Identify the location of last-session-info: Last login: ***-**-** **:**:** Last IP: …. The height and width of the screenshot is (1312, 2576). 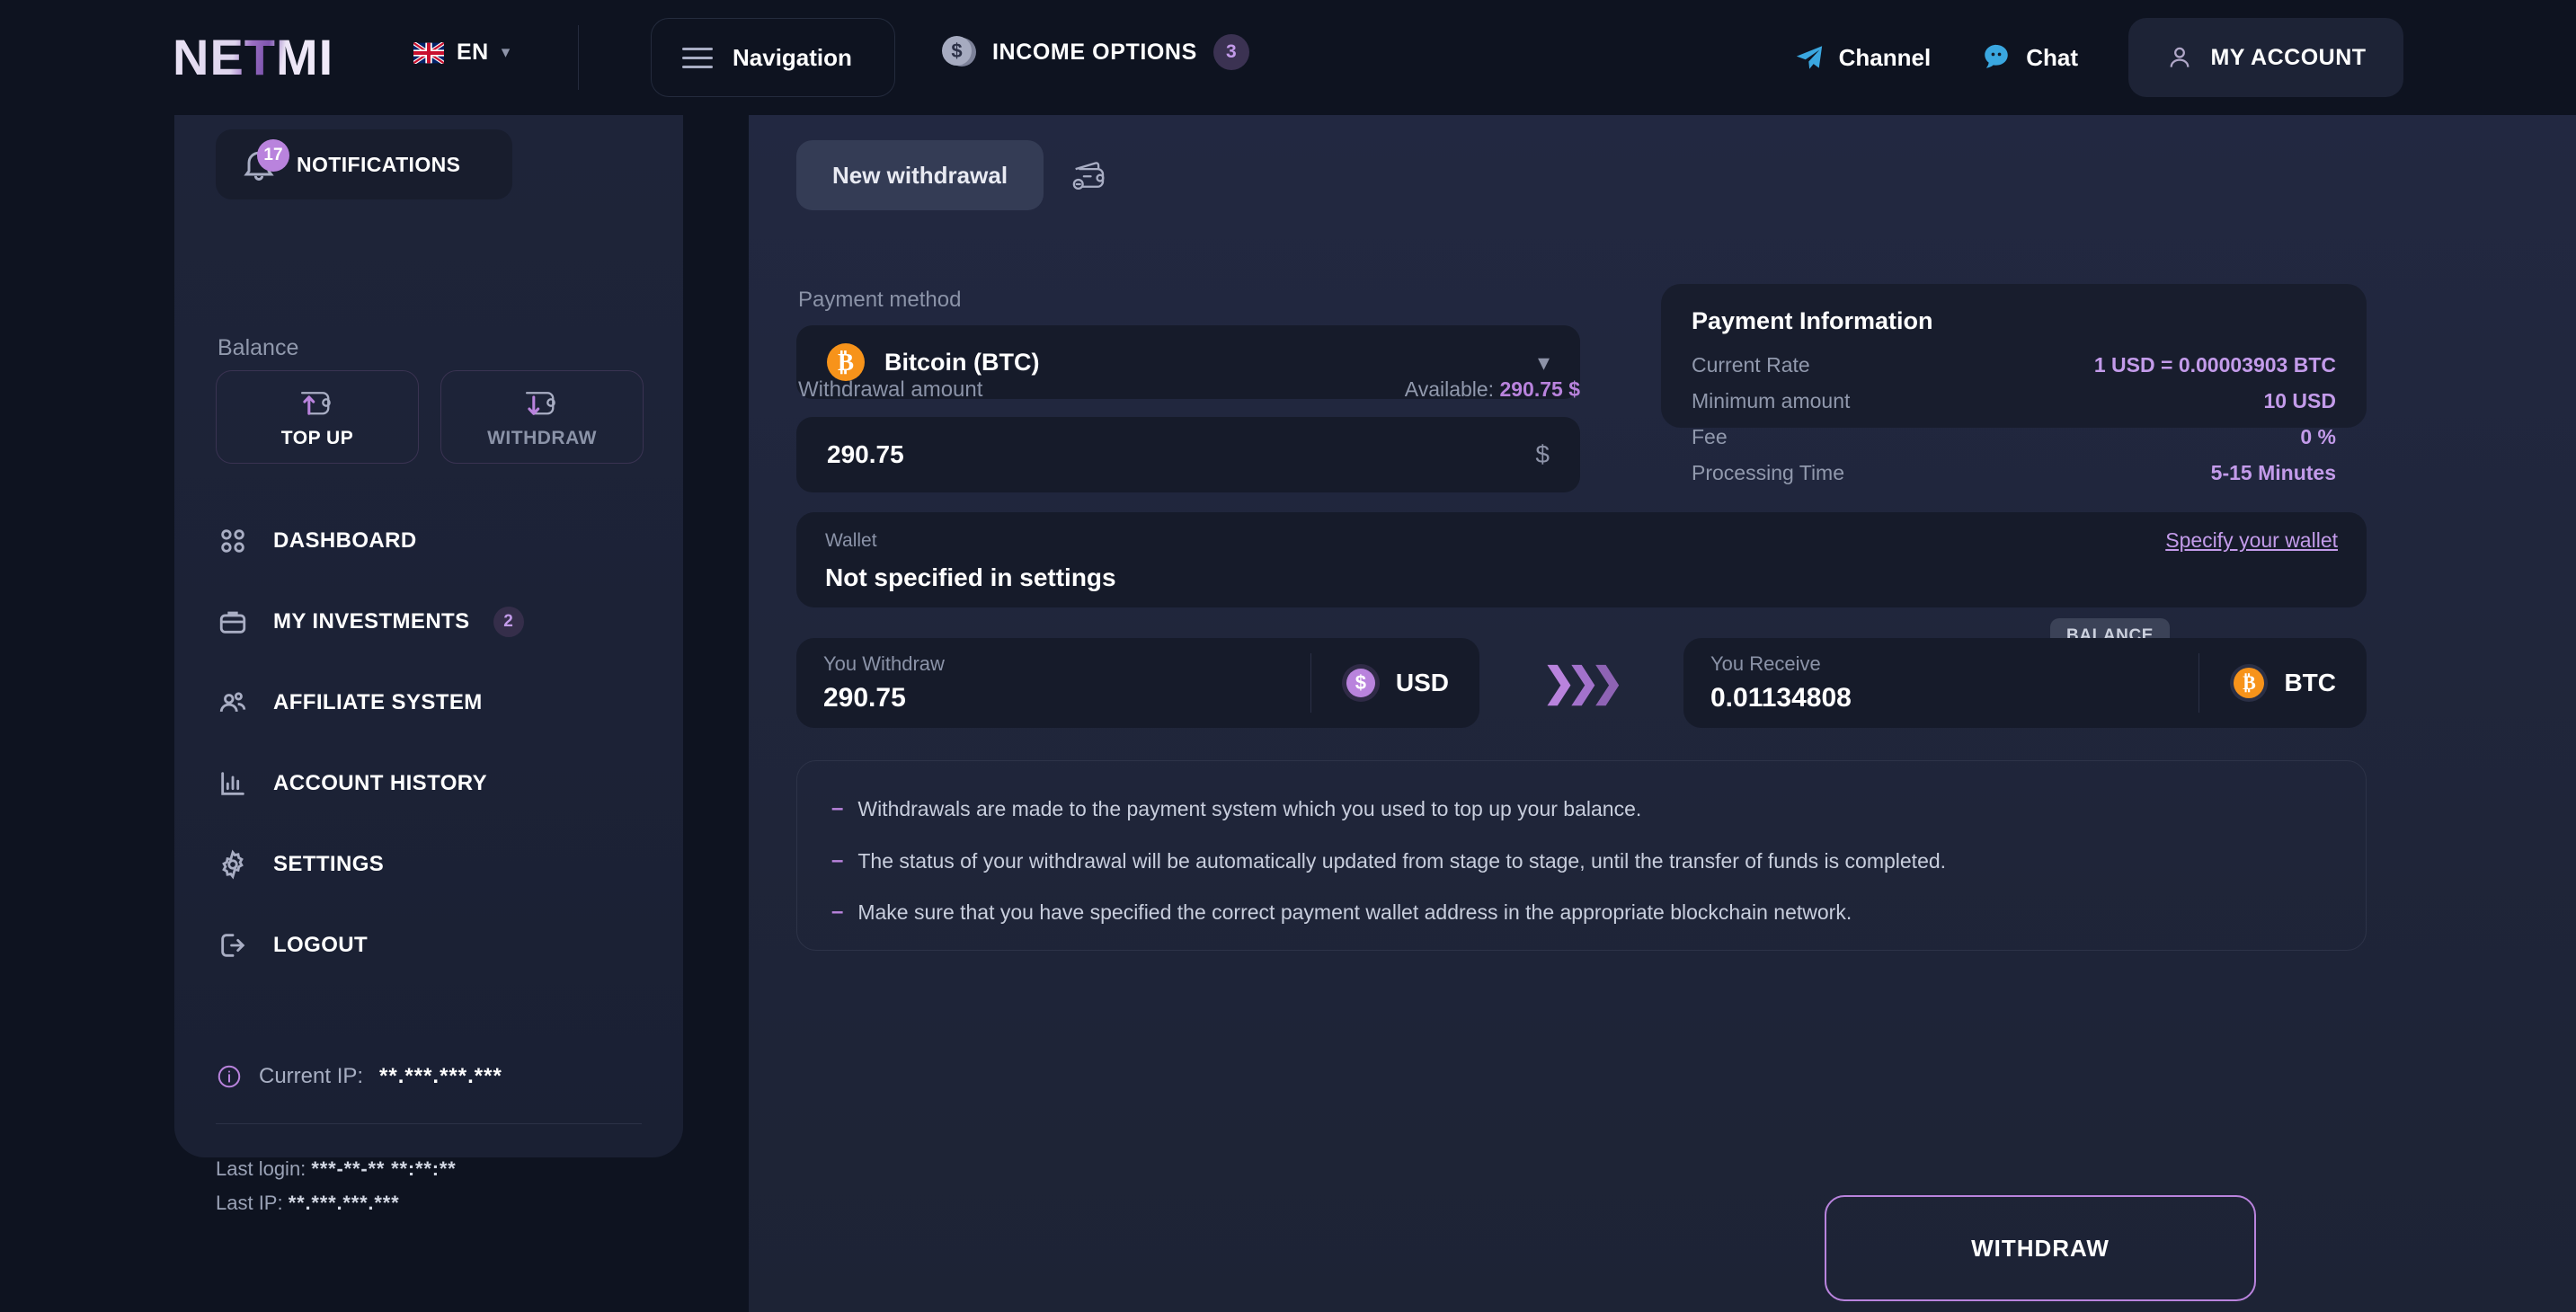
(336, 1191).